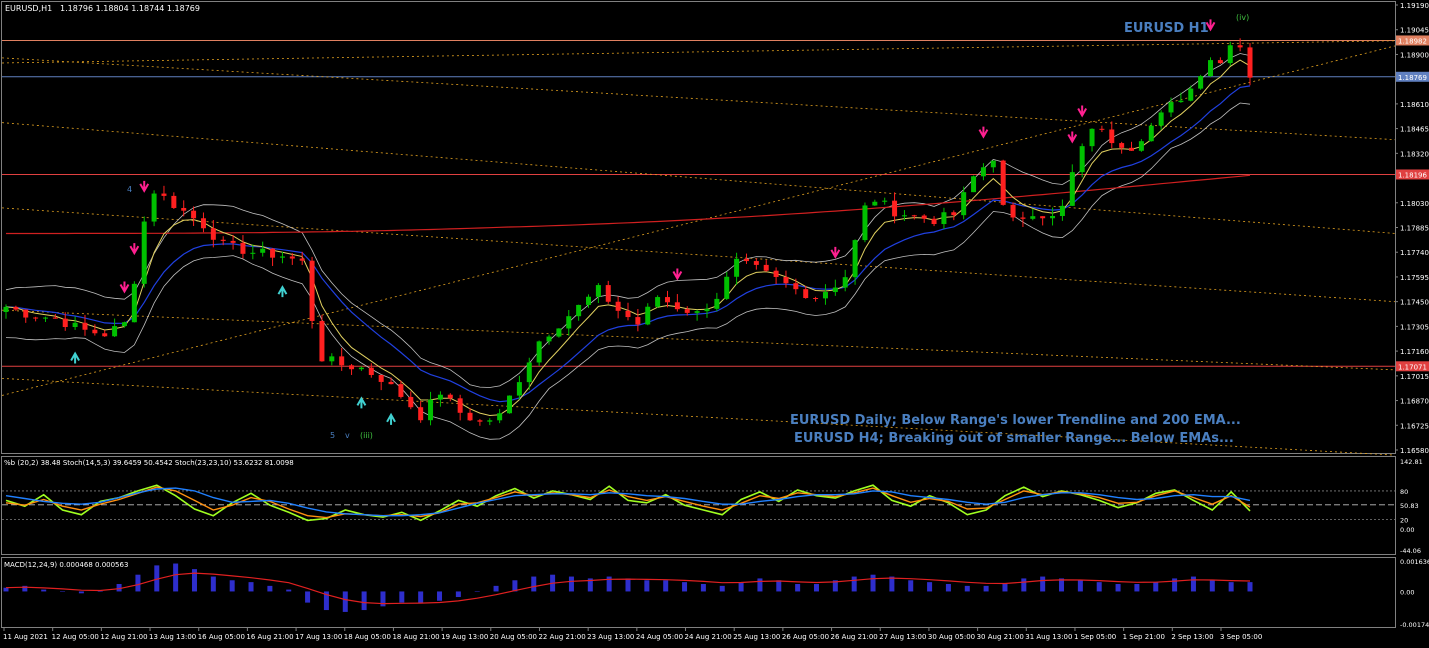 Image resolution: width=1429 pixels, height=648 pixels. I want to click on time-tick-label: 27 Aug 13:00, so click(902, 637).